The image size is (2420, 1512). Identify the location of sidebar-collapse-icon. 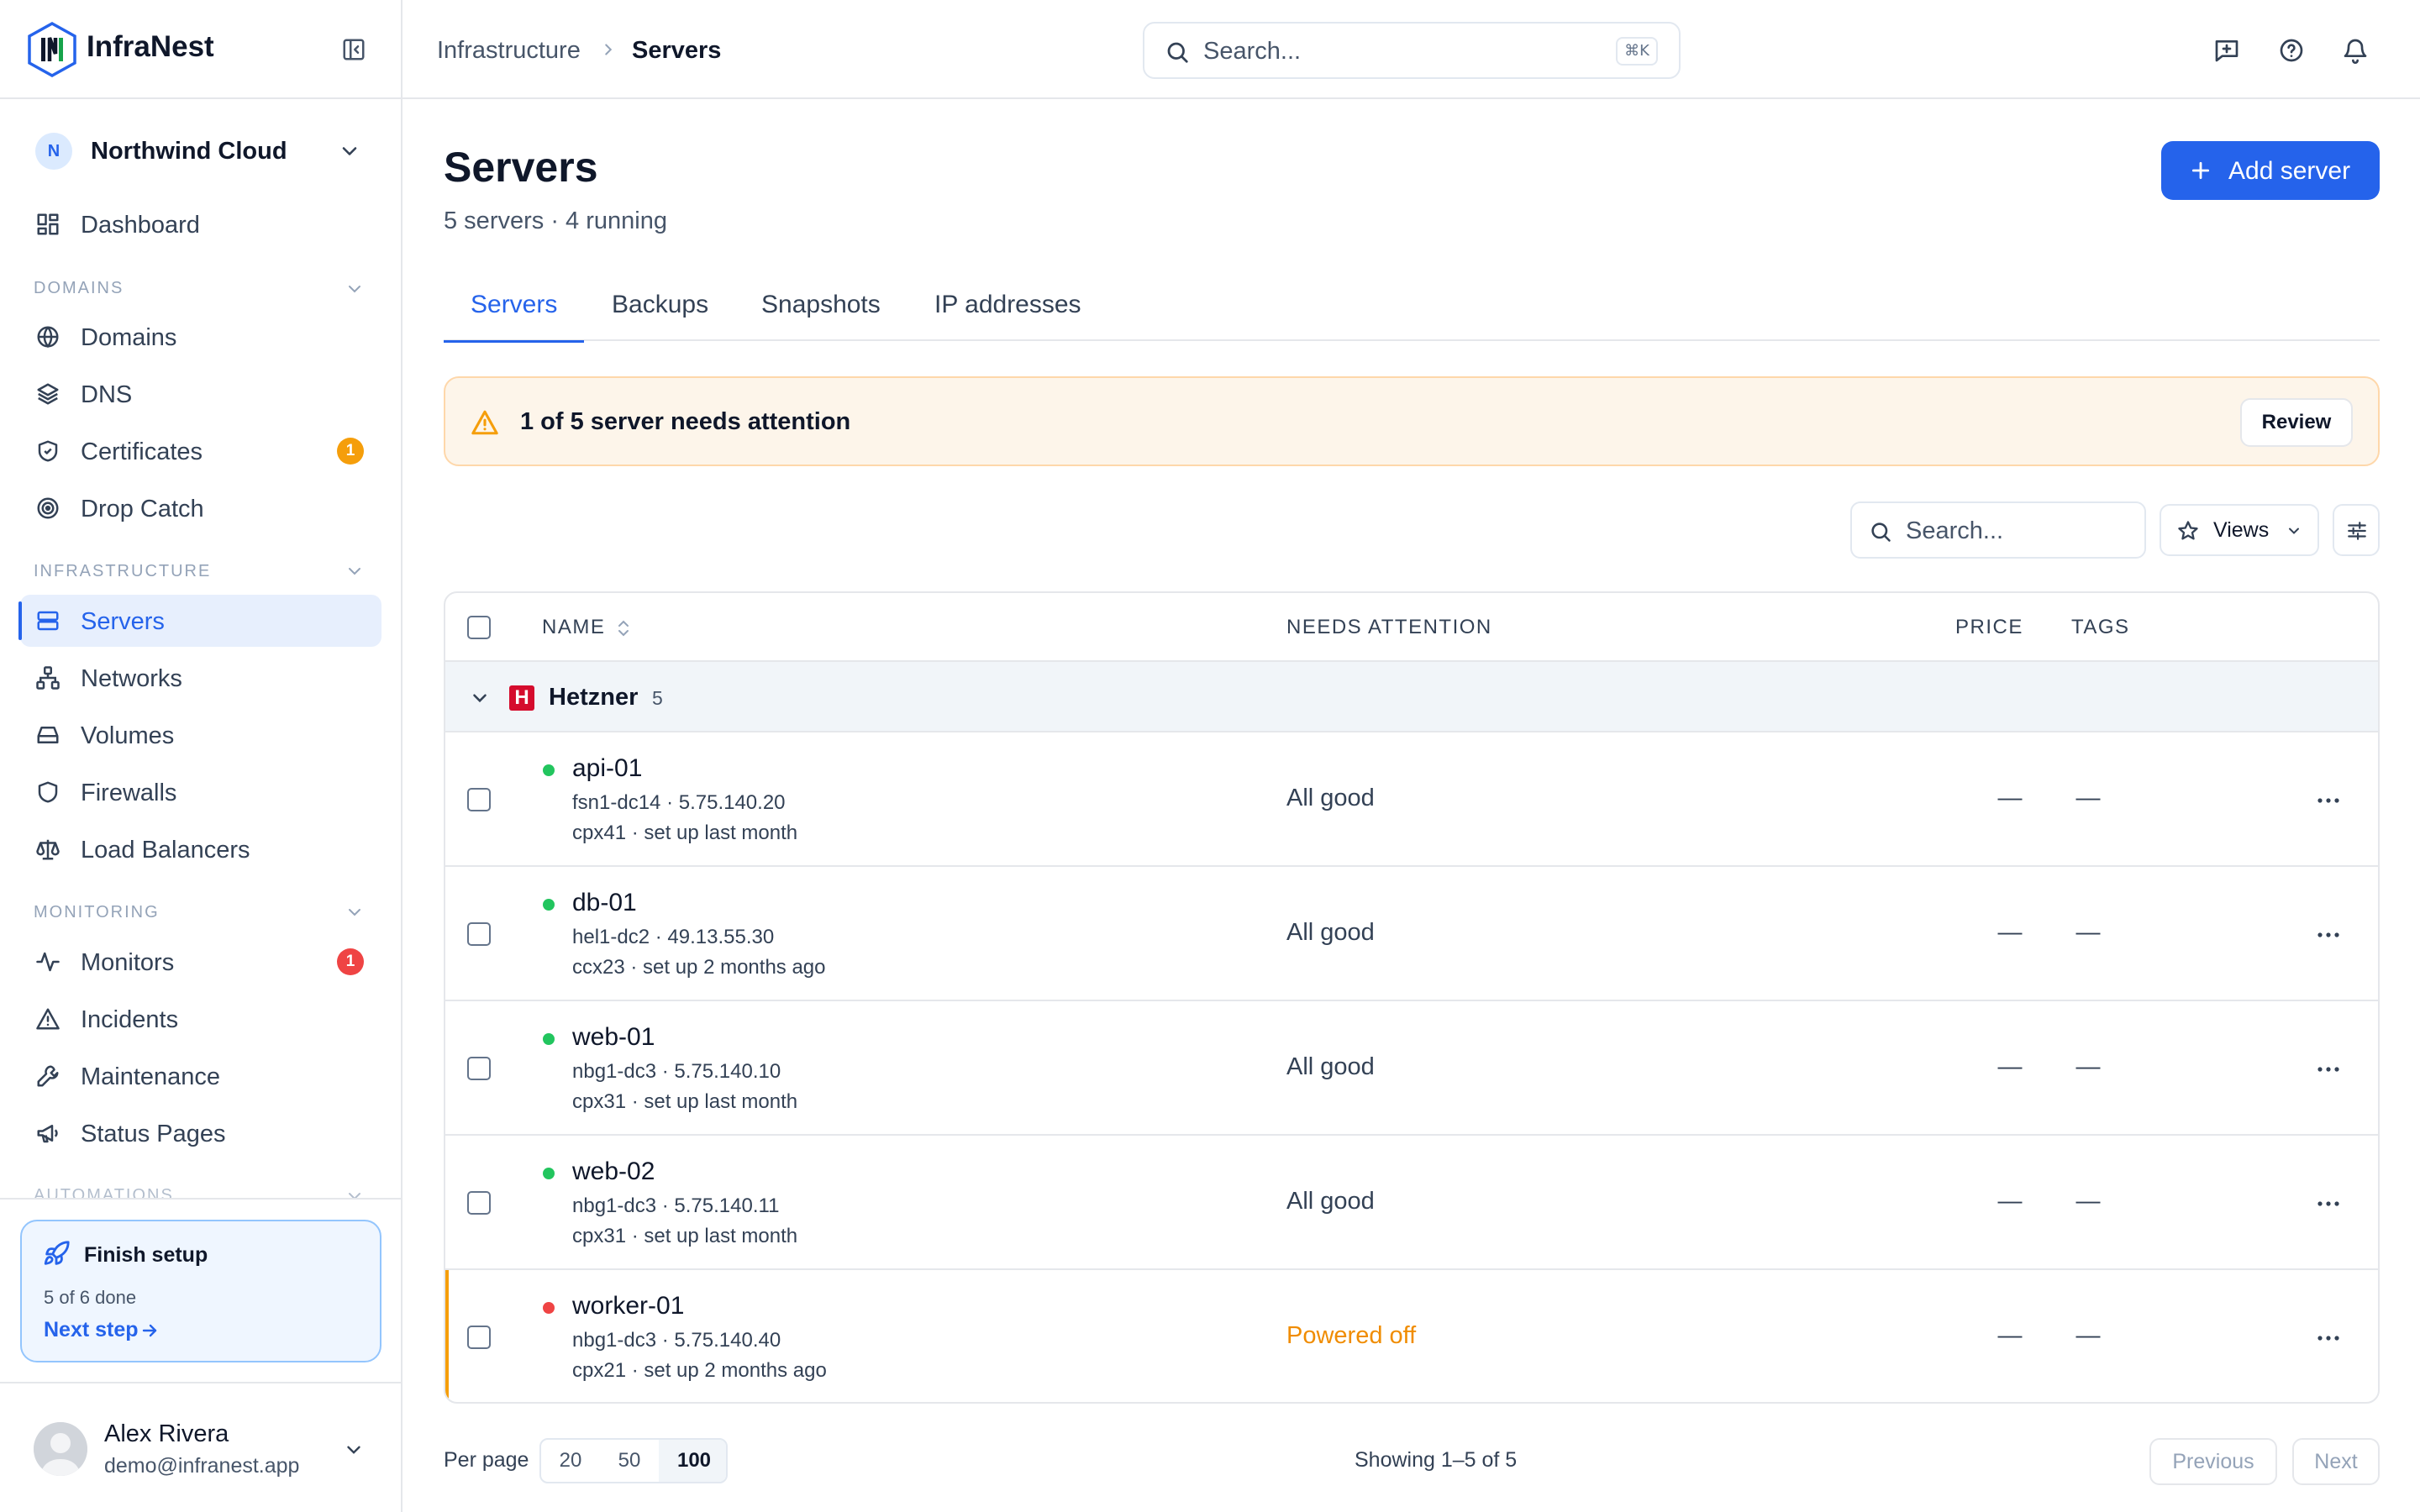
(353, 49).